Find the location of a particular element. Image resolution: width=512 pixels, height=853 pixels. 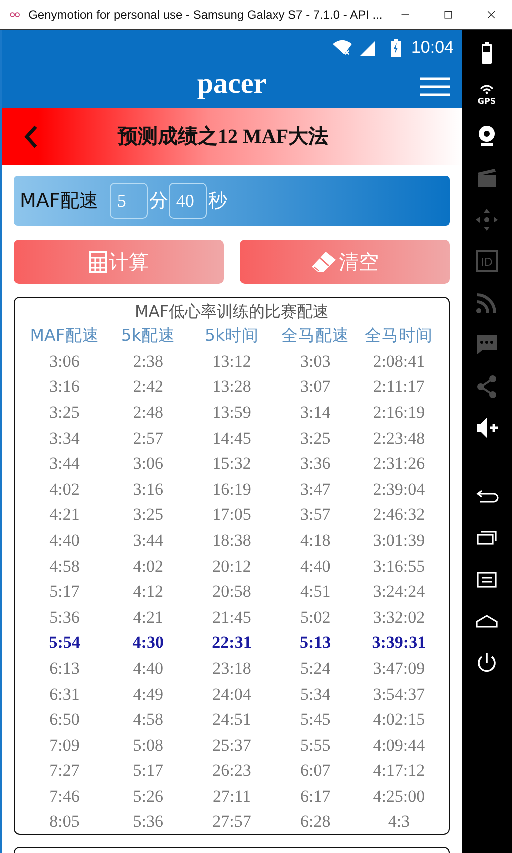

table-title: MAF低心率训练的比赛配速 is located at coordinates (232, 312).